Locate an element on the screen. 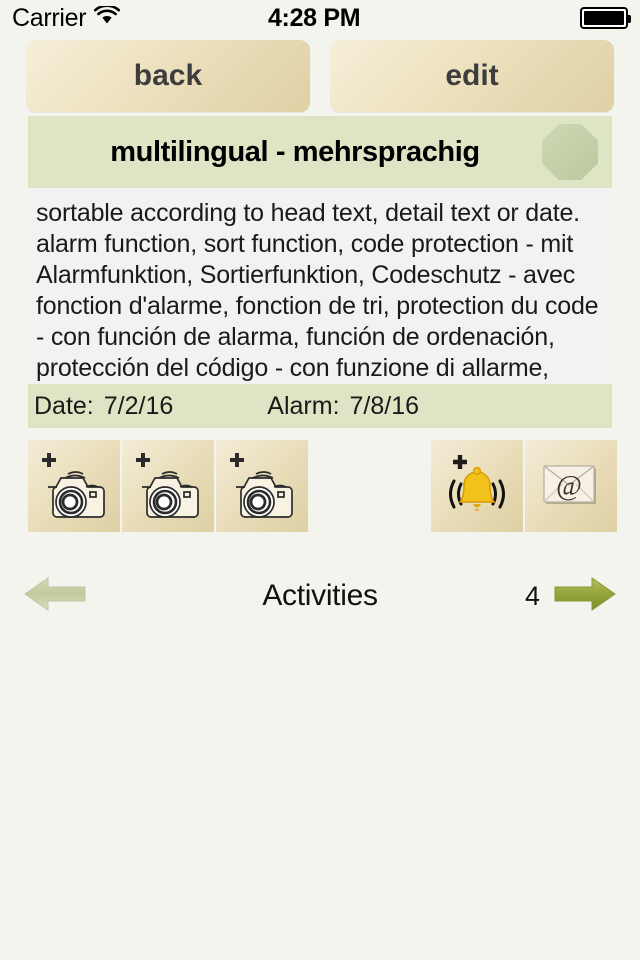 The width and height of the screenshot is (640, 960). date-alarm-bar: Date: 7/2/16 Alarm: 7/8/16 is located at coordinates (320, 406).